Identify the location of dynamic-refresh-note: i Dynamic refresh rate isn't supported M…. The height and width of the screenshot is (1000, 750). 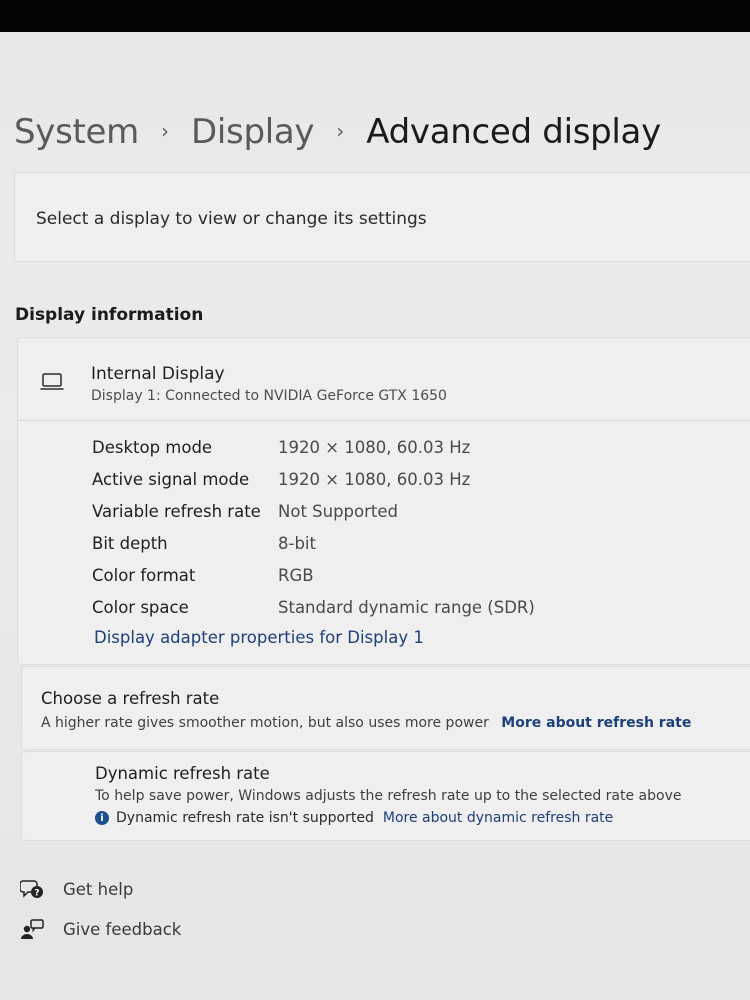
(354, 818).